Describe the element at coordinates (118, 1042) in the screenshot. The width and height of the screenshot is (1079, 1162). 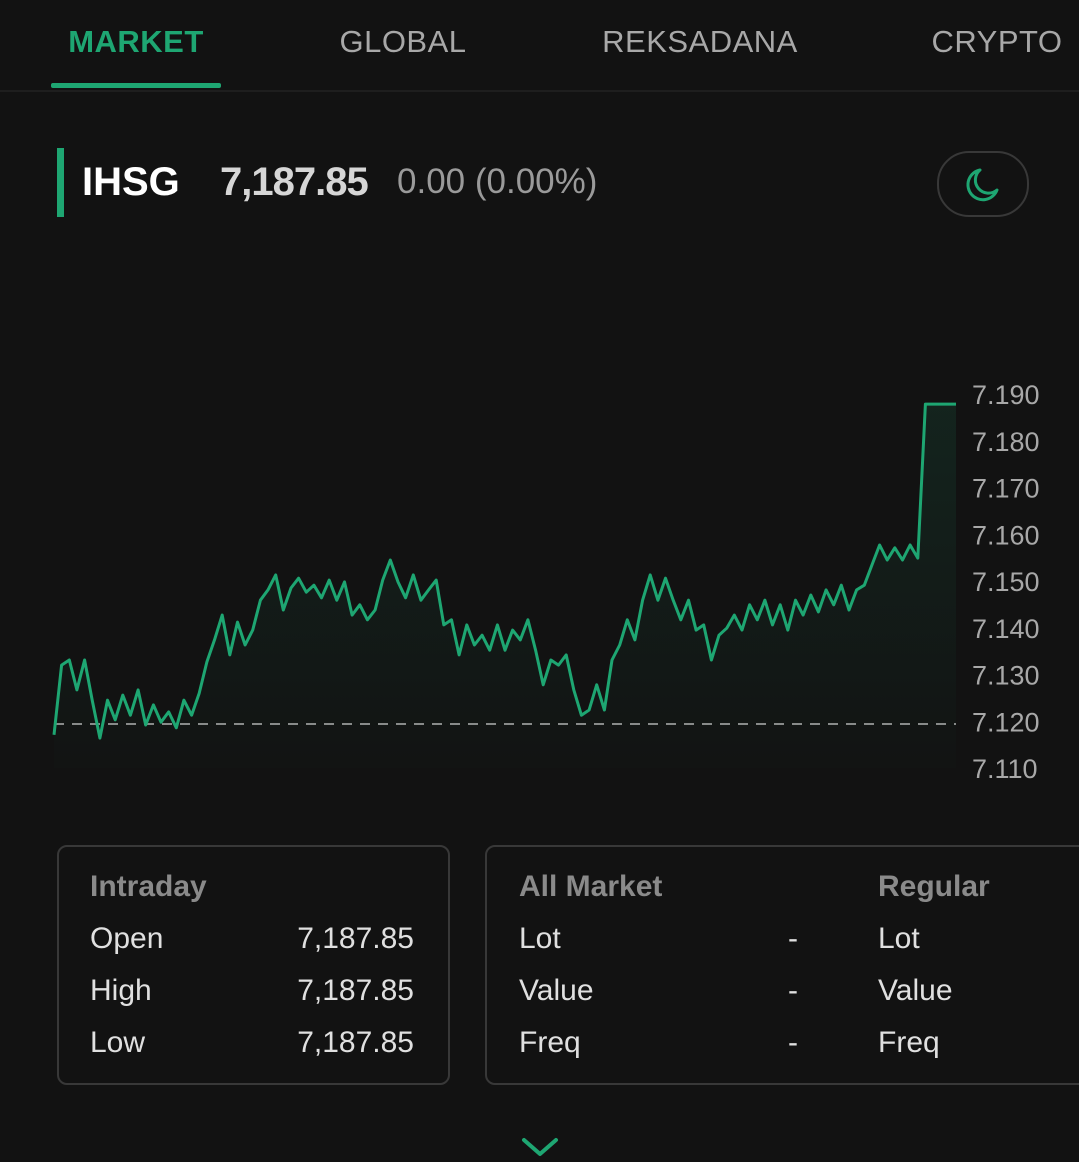
I see `intraday-low-label: Low` at that location.